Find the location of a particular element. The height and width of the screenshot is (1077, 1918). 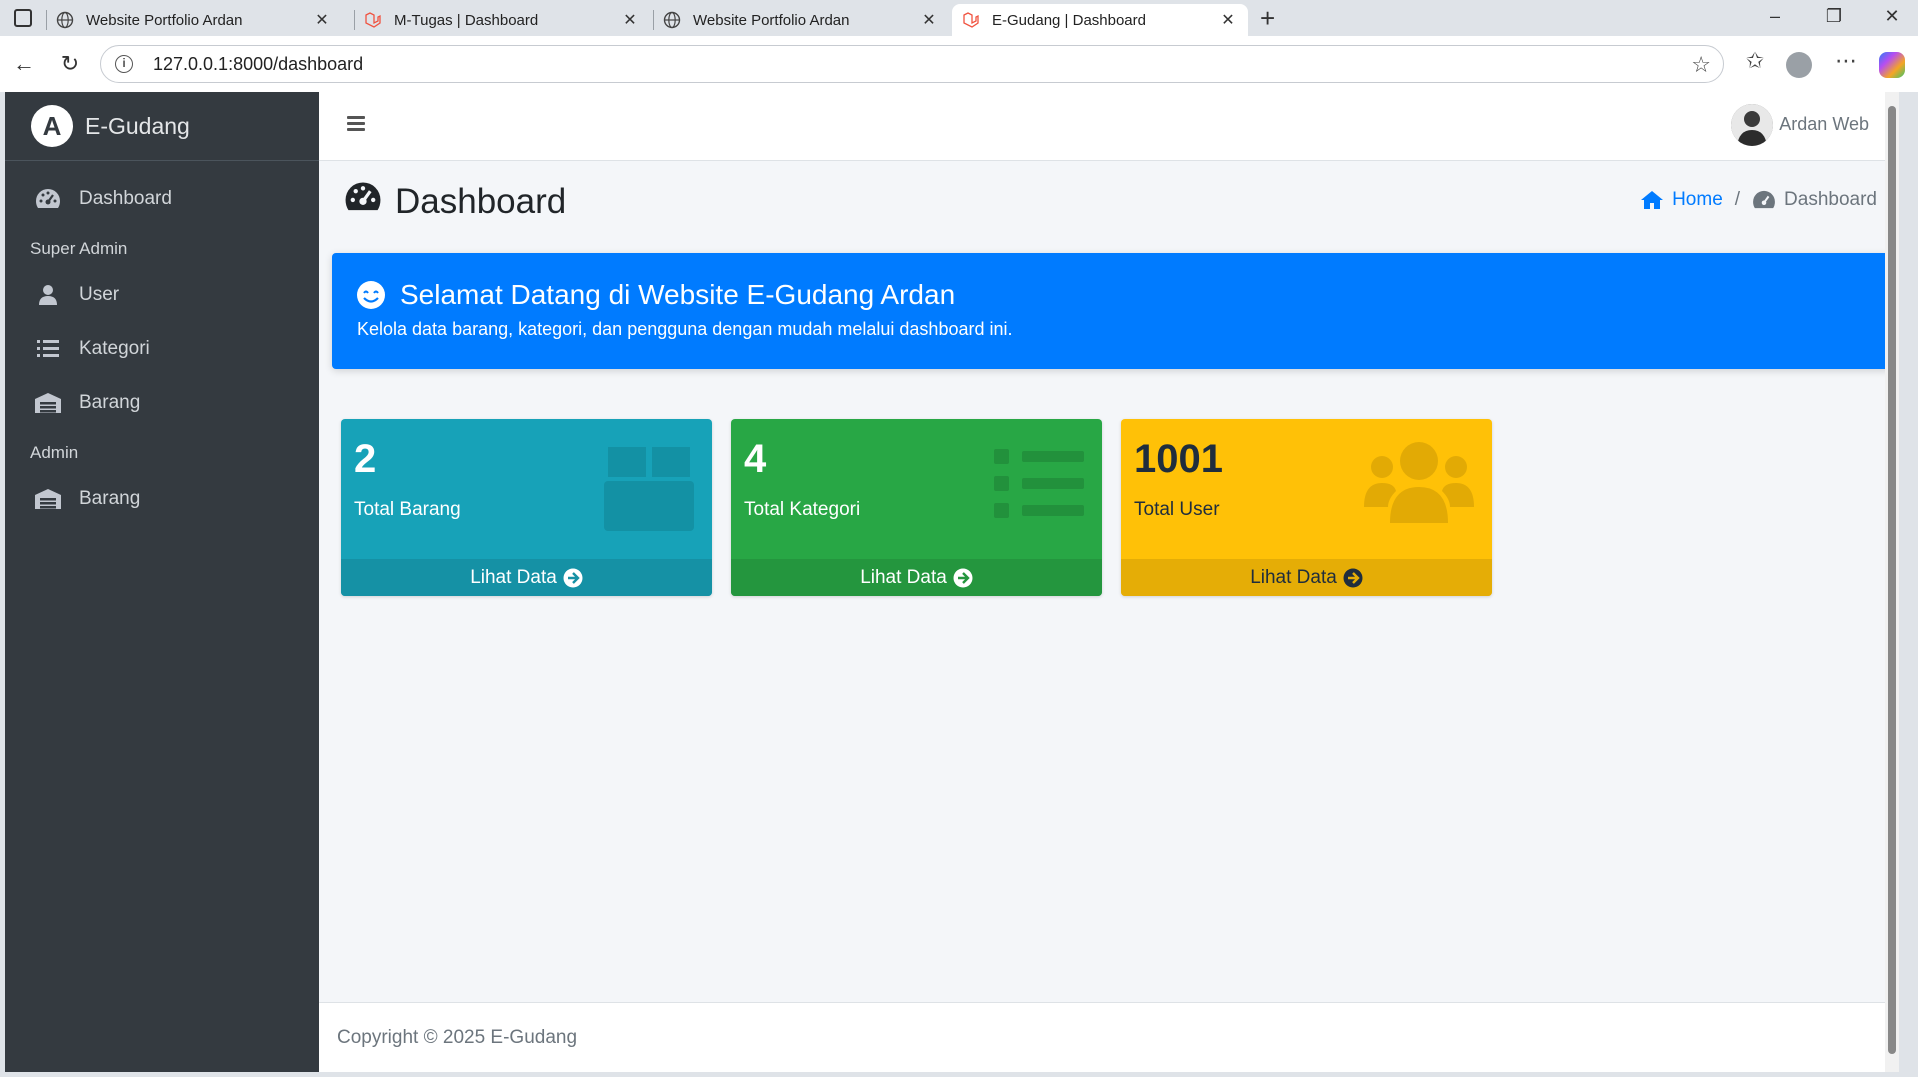

favorite-star-icon: ☆ is located at coordinates (1701, 65).